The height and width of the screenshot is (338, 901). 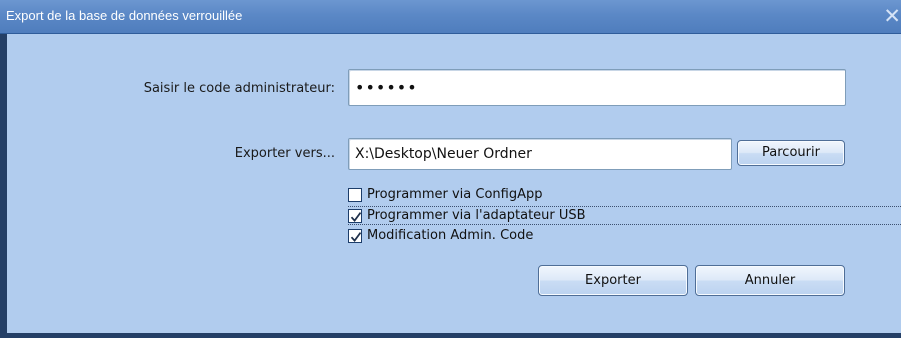 I want to click on option-programmer-configapp: Programmer via ConfigApp, so click(x=495, y=195).